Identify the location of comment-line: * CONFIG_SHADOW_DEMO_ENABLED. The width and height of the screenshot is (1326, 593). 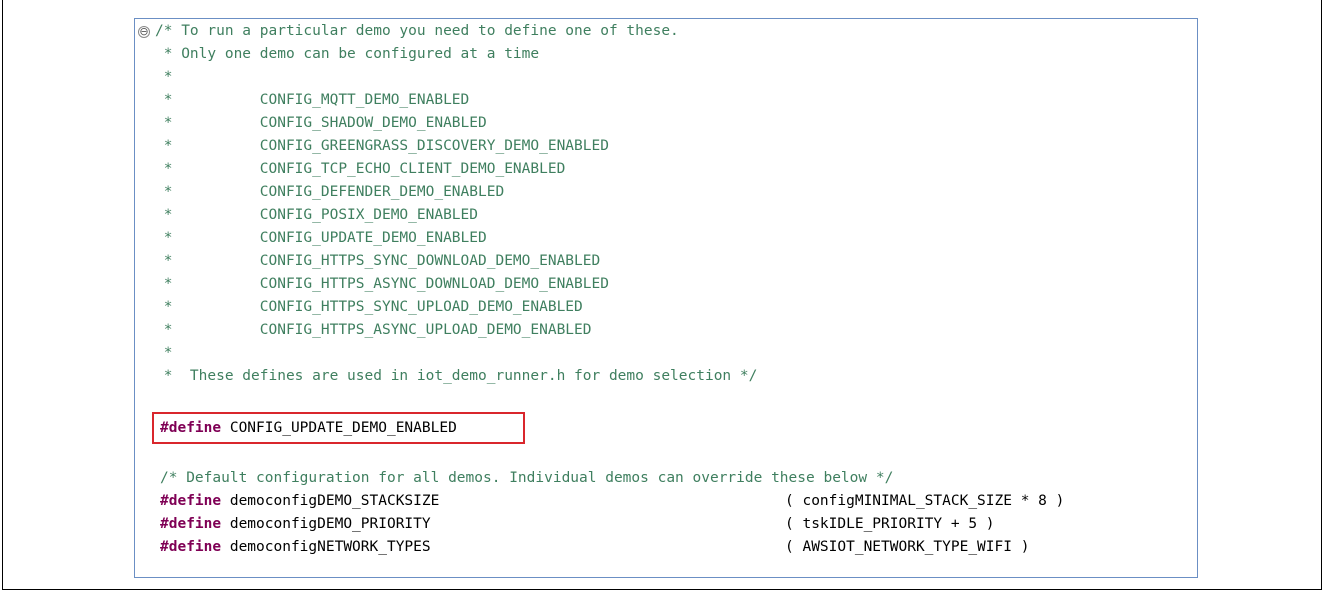
(321, 123).